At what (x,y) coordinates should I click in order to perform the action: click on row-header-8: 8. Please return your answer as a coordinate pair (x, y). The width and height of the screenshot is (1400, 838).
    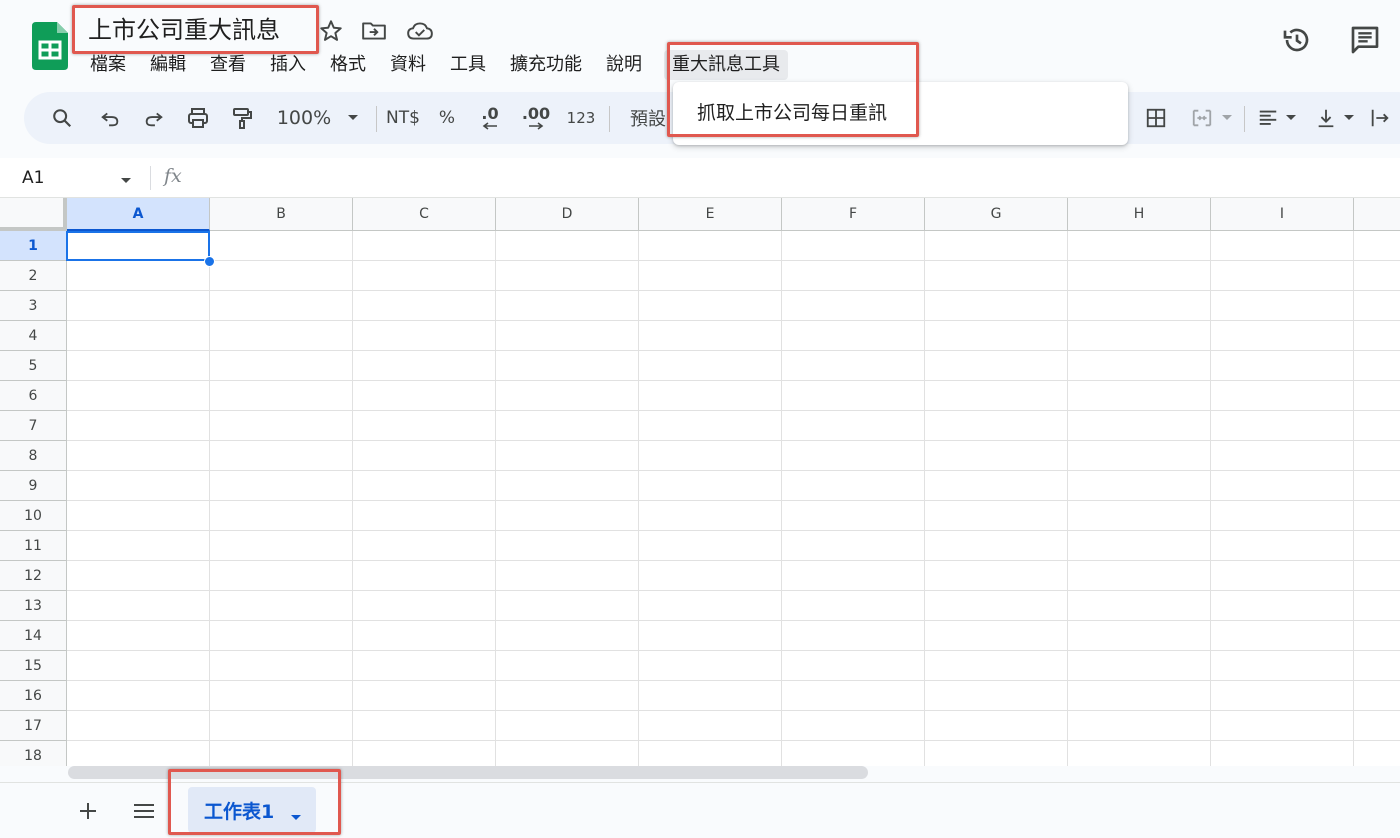
    Looking at the image, I should click on (33, 456).